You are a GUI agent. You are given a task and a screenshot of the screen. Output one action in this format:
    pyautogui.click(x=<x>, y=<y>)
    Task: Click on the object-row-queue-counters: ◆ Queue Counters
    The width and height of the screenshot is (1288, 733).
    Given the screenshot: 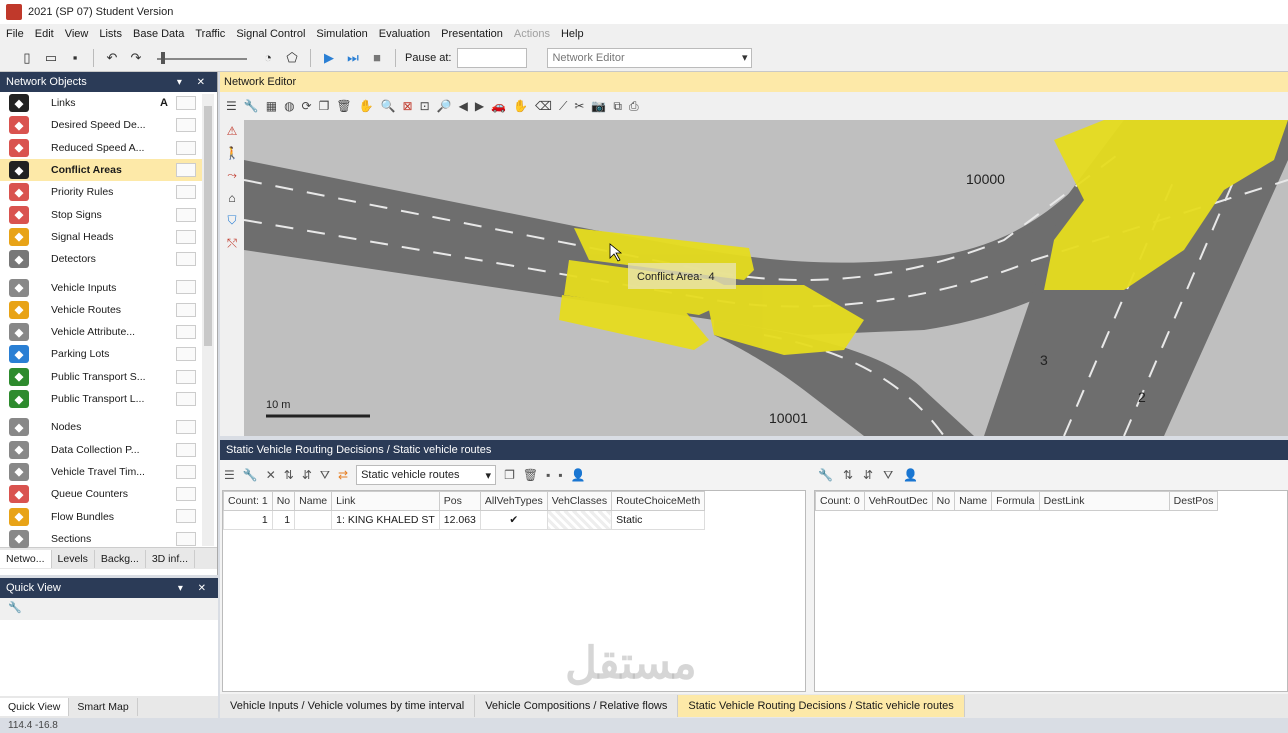 What is the action you would take?
    pyautogui.click(x=107, y=494)
    